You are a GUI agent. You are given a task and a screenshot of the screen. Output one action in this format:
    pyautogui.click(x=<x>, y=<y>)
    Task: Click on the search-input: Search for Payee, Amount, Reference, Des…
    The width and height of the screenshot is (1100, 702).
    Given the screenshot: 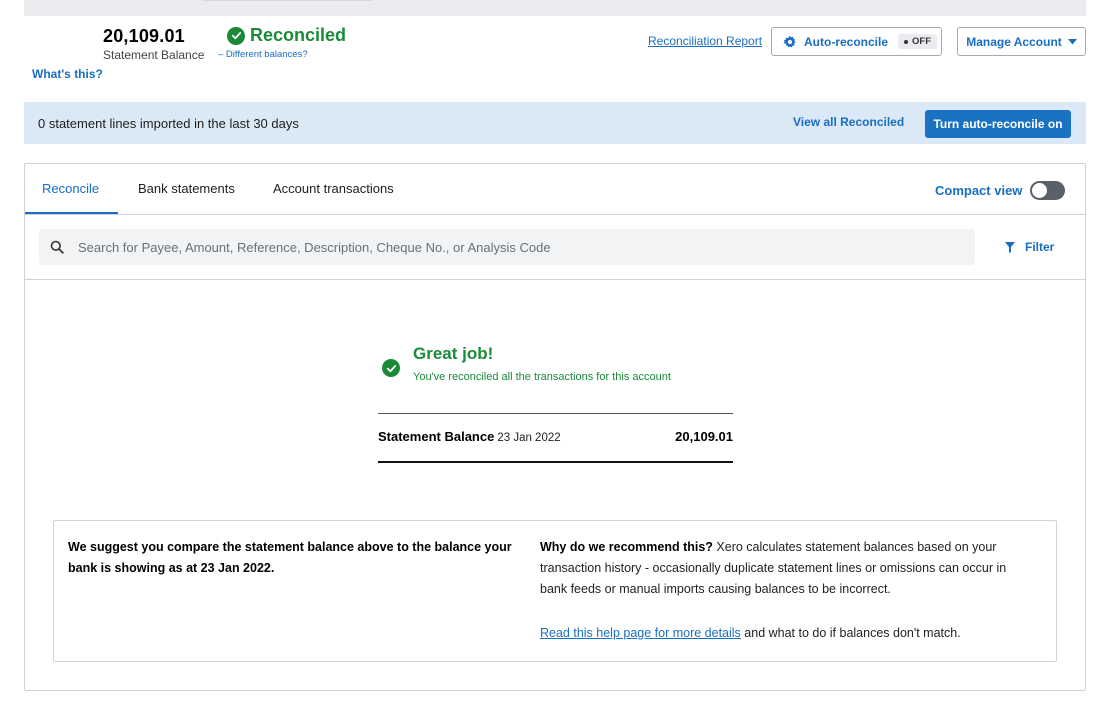 What is the action you would take?
    pyautogui.click(x=507, y=247)
    